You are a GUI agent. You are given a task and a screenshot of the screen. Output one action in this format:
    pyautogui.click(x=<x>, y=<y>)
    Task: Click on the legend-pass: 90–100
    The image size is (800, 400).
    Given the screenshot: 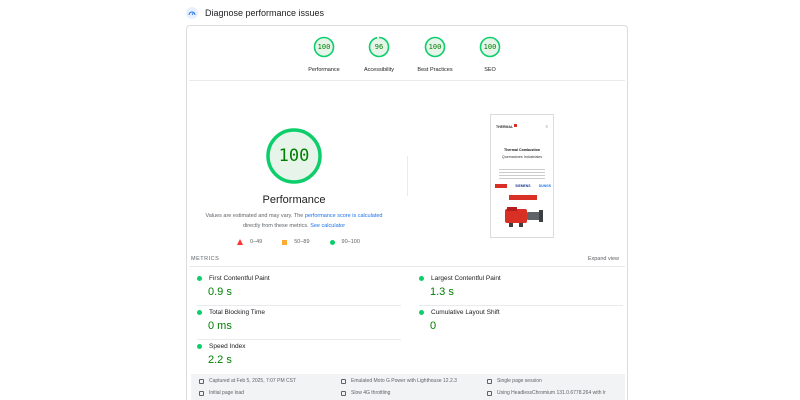 What is the action you would take?
    pyautogui.click(x=344, y=242)
    